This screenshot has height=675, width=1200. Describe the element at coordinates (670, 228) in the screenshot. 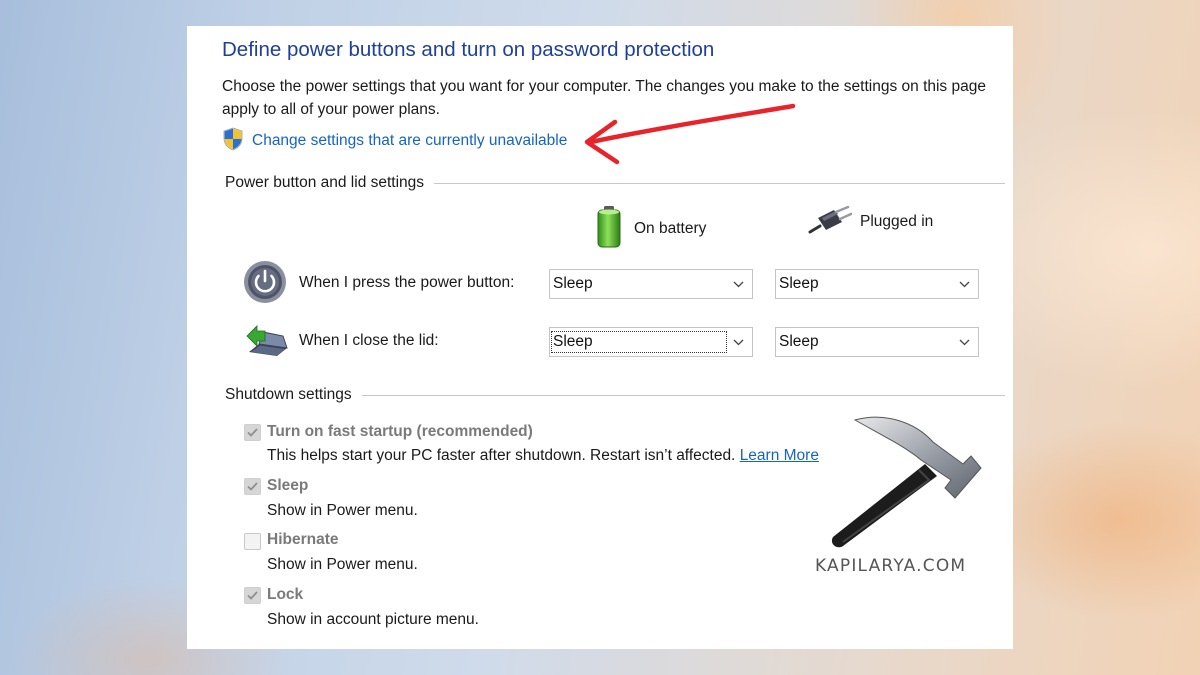

I see `on-battery-label: On battery` at that location.